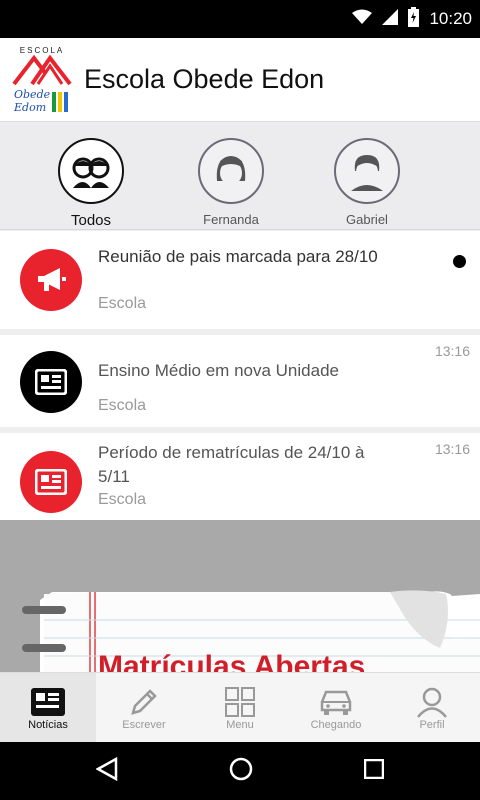 The height and width of the screenshot is (800, 480). Describe the element at coordinates (42, 80) in the screenshot. I see `school-logo: ESCOLA Obede Edom` at that location.